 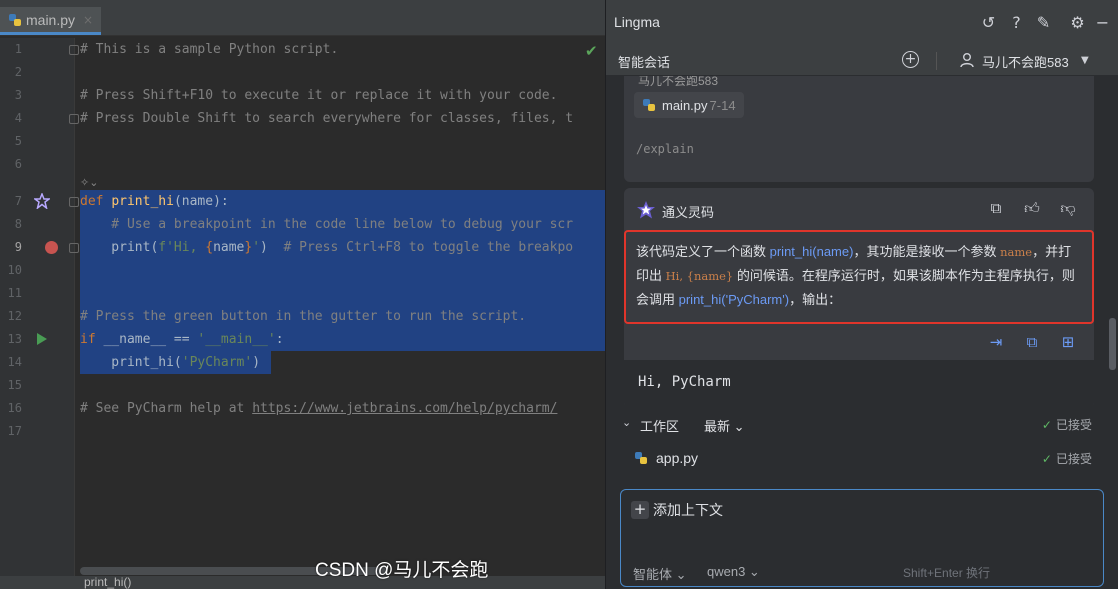 I want to click on help-icon: ?, so click(x=1016, y=22).